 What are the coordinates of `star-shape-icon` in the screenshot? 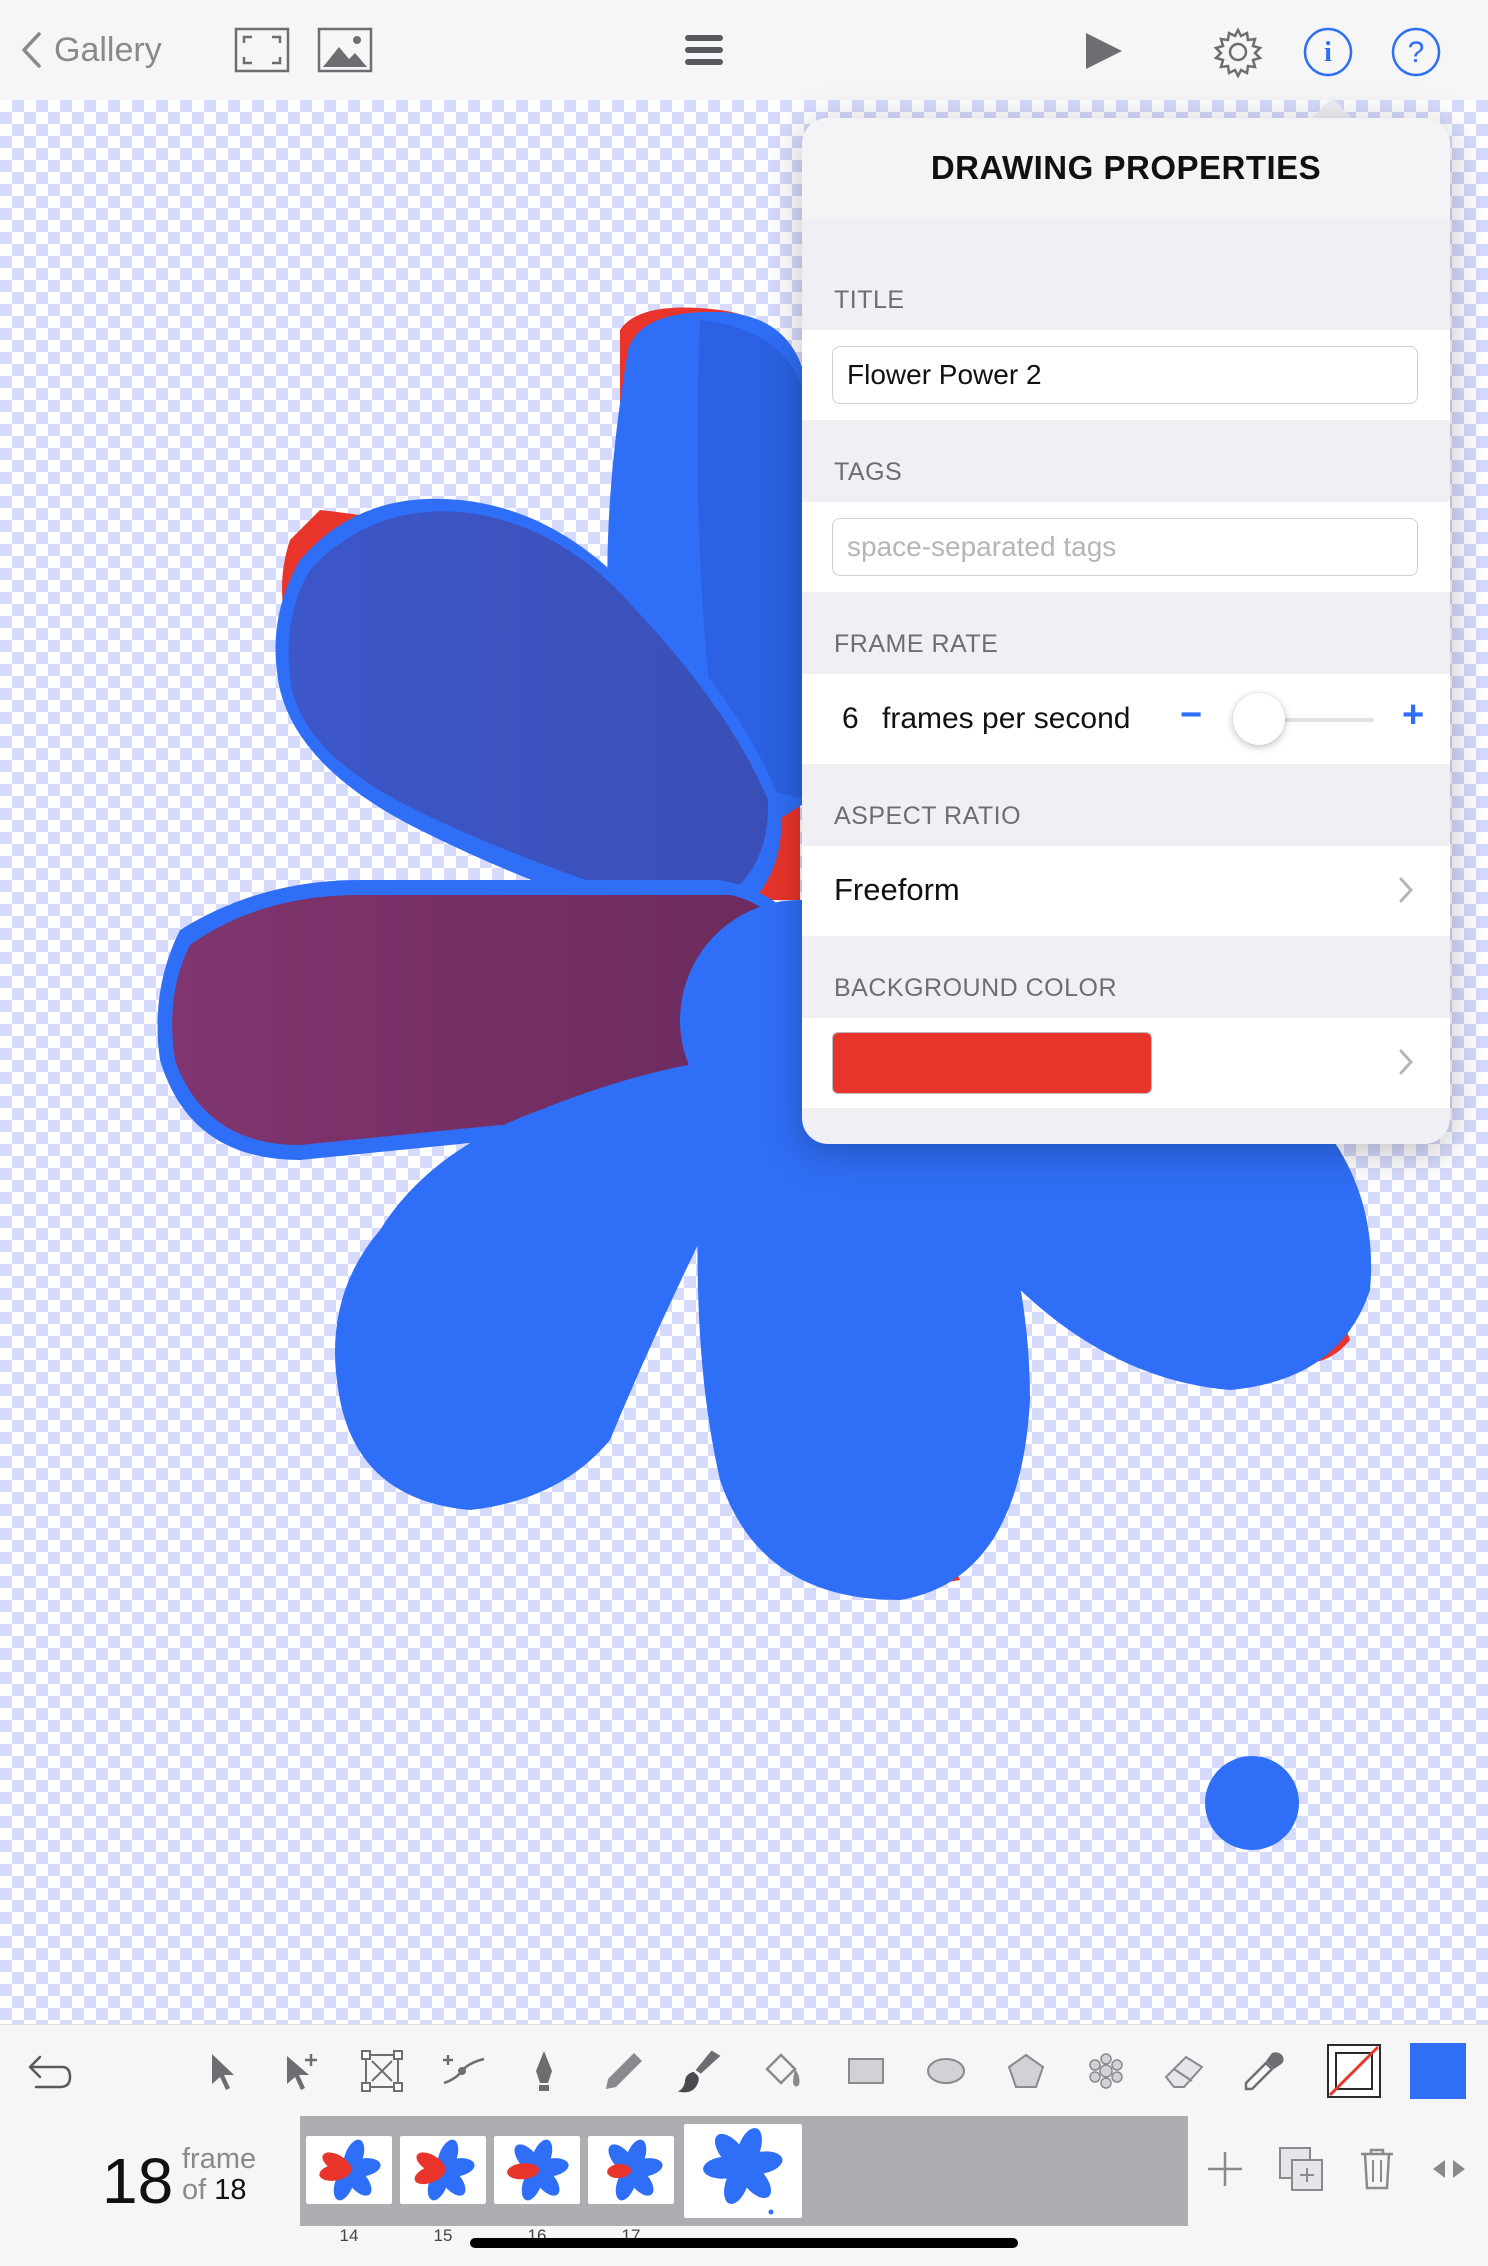 It's located at (1106, 2071).